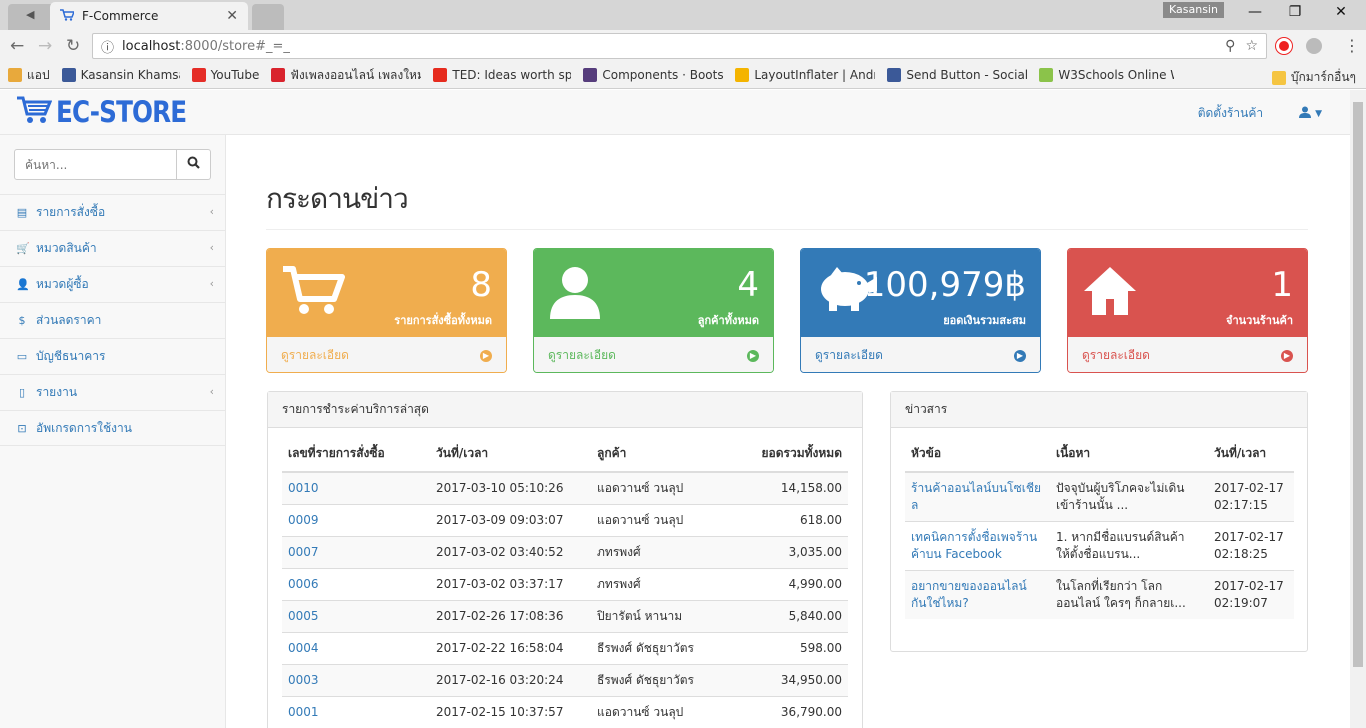 Image resolution: width=1366 pixels, height=728 pixels. What do you see at coordinates (29, 75) in the screenshot?
I see `bookmark-item: แอป` at bounding box center [29, 75].